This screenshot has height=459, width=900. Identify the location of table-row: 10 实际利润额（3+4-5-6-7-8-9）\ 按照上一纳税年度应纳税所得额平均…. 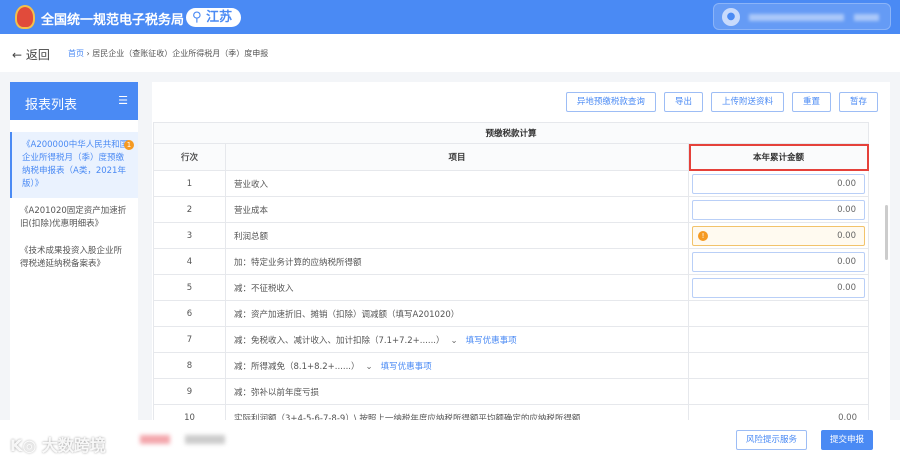
(511, 412).